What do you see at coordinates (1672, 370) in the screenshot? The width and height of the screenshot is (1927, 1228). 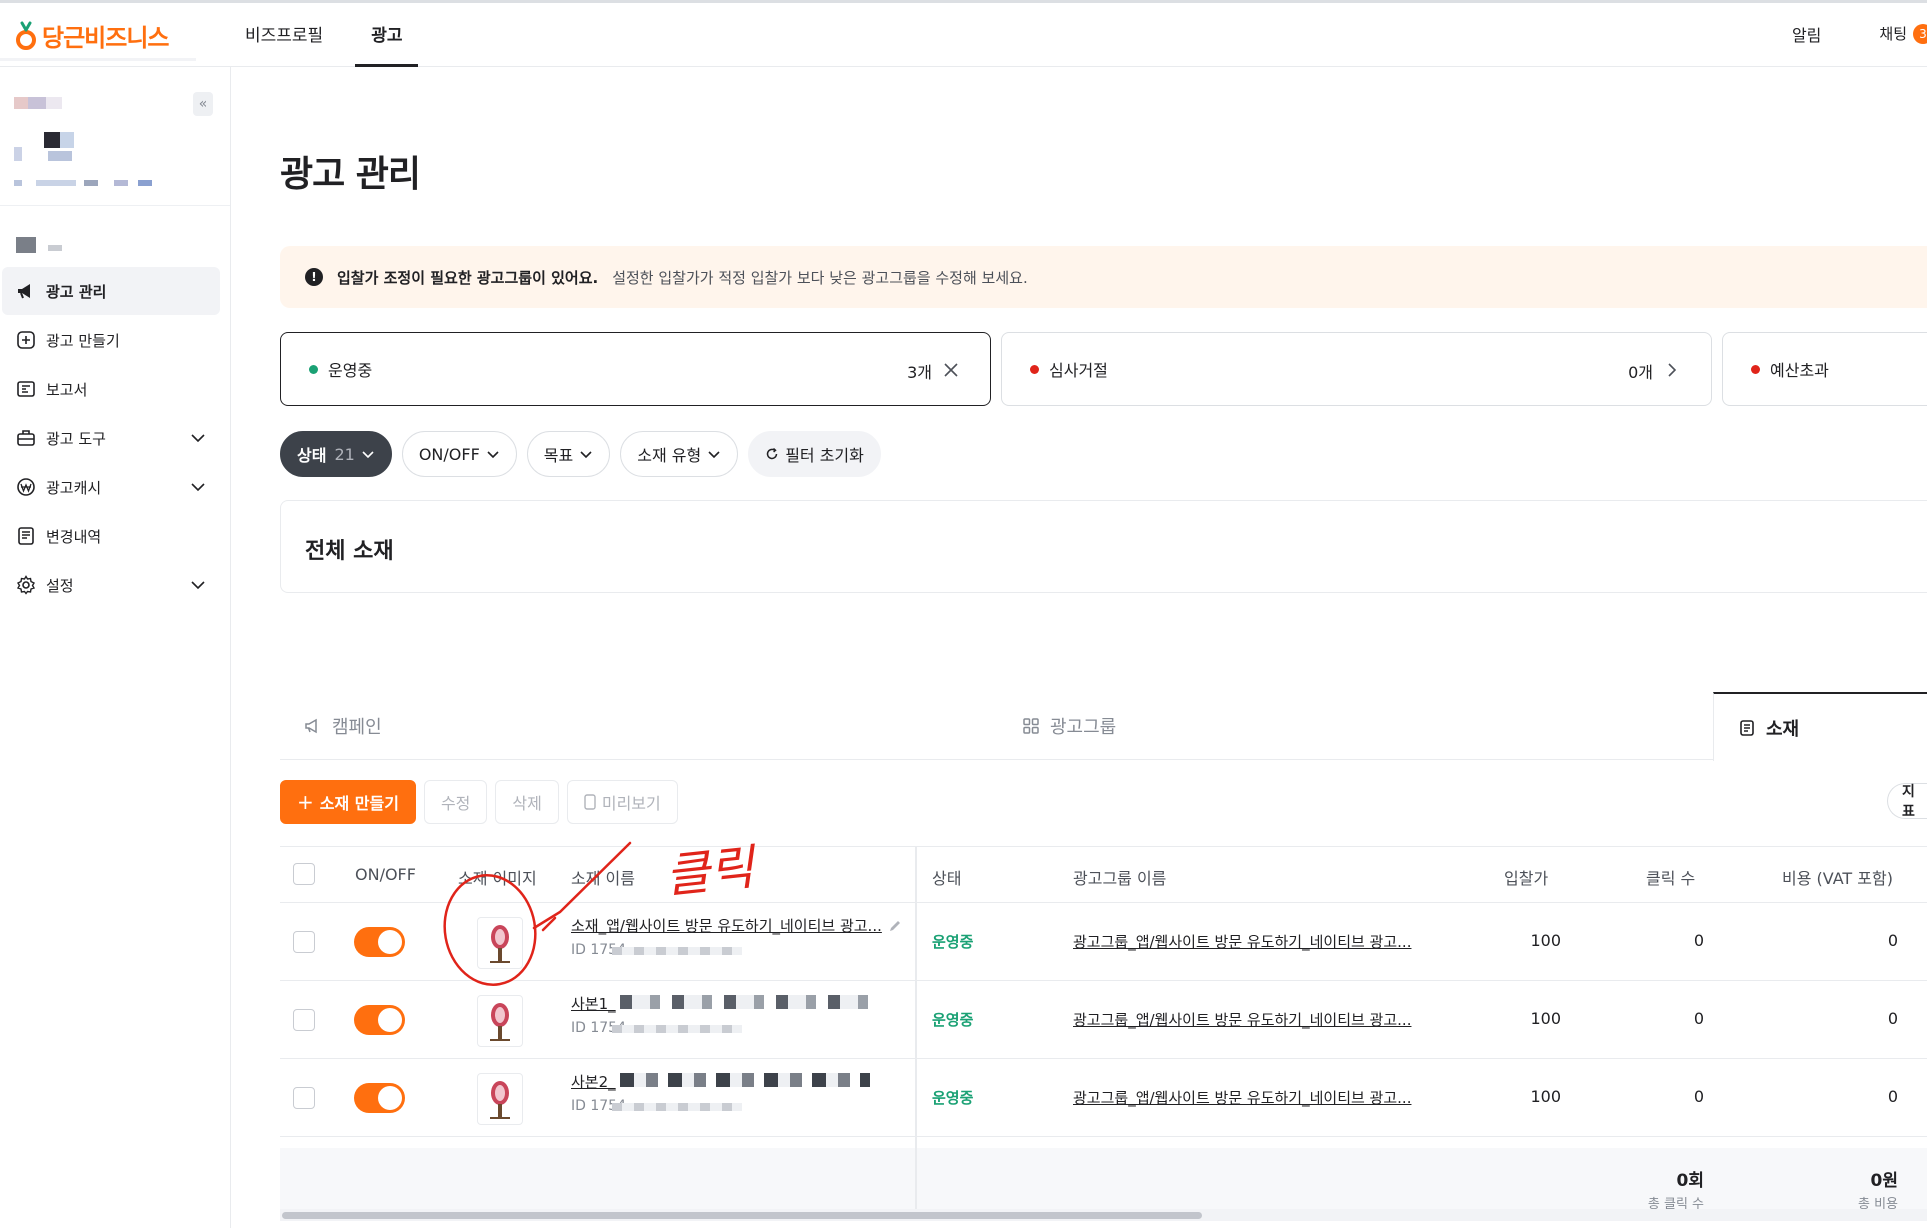 I see `chevron-right-icon` at bounding box center [1672, 370].